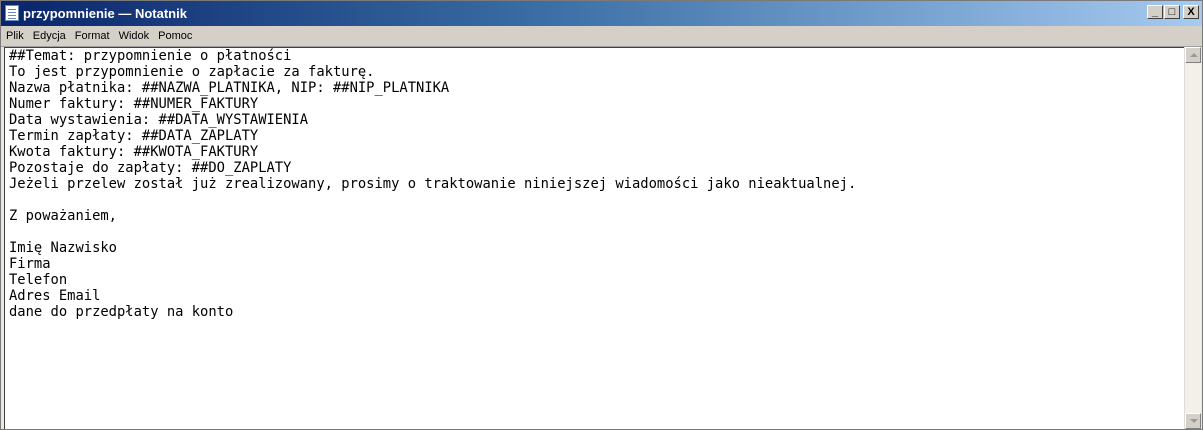  I want to click on text-line: Imię Nazwisko, so click(63, 248).